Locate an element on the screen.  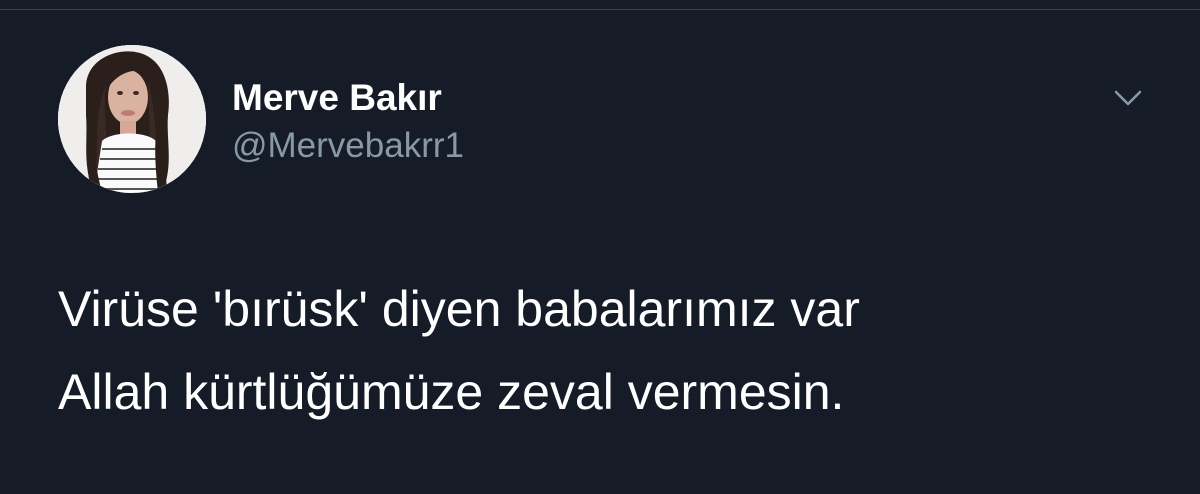
top-divider is located at coordinates (600, 5).